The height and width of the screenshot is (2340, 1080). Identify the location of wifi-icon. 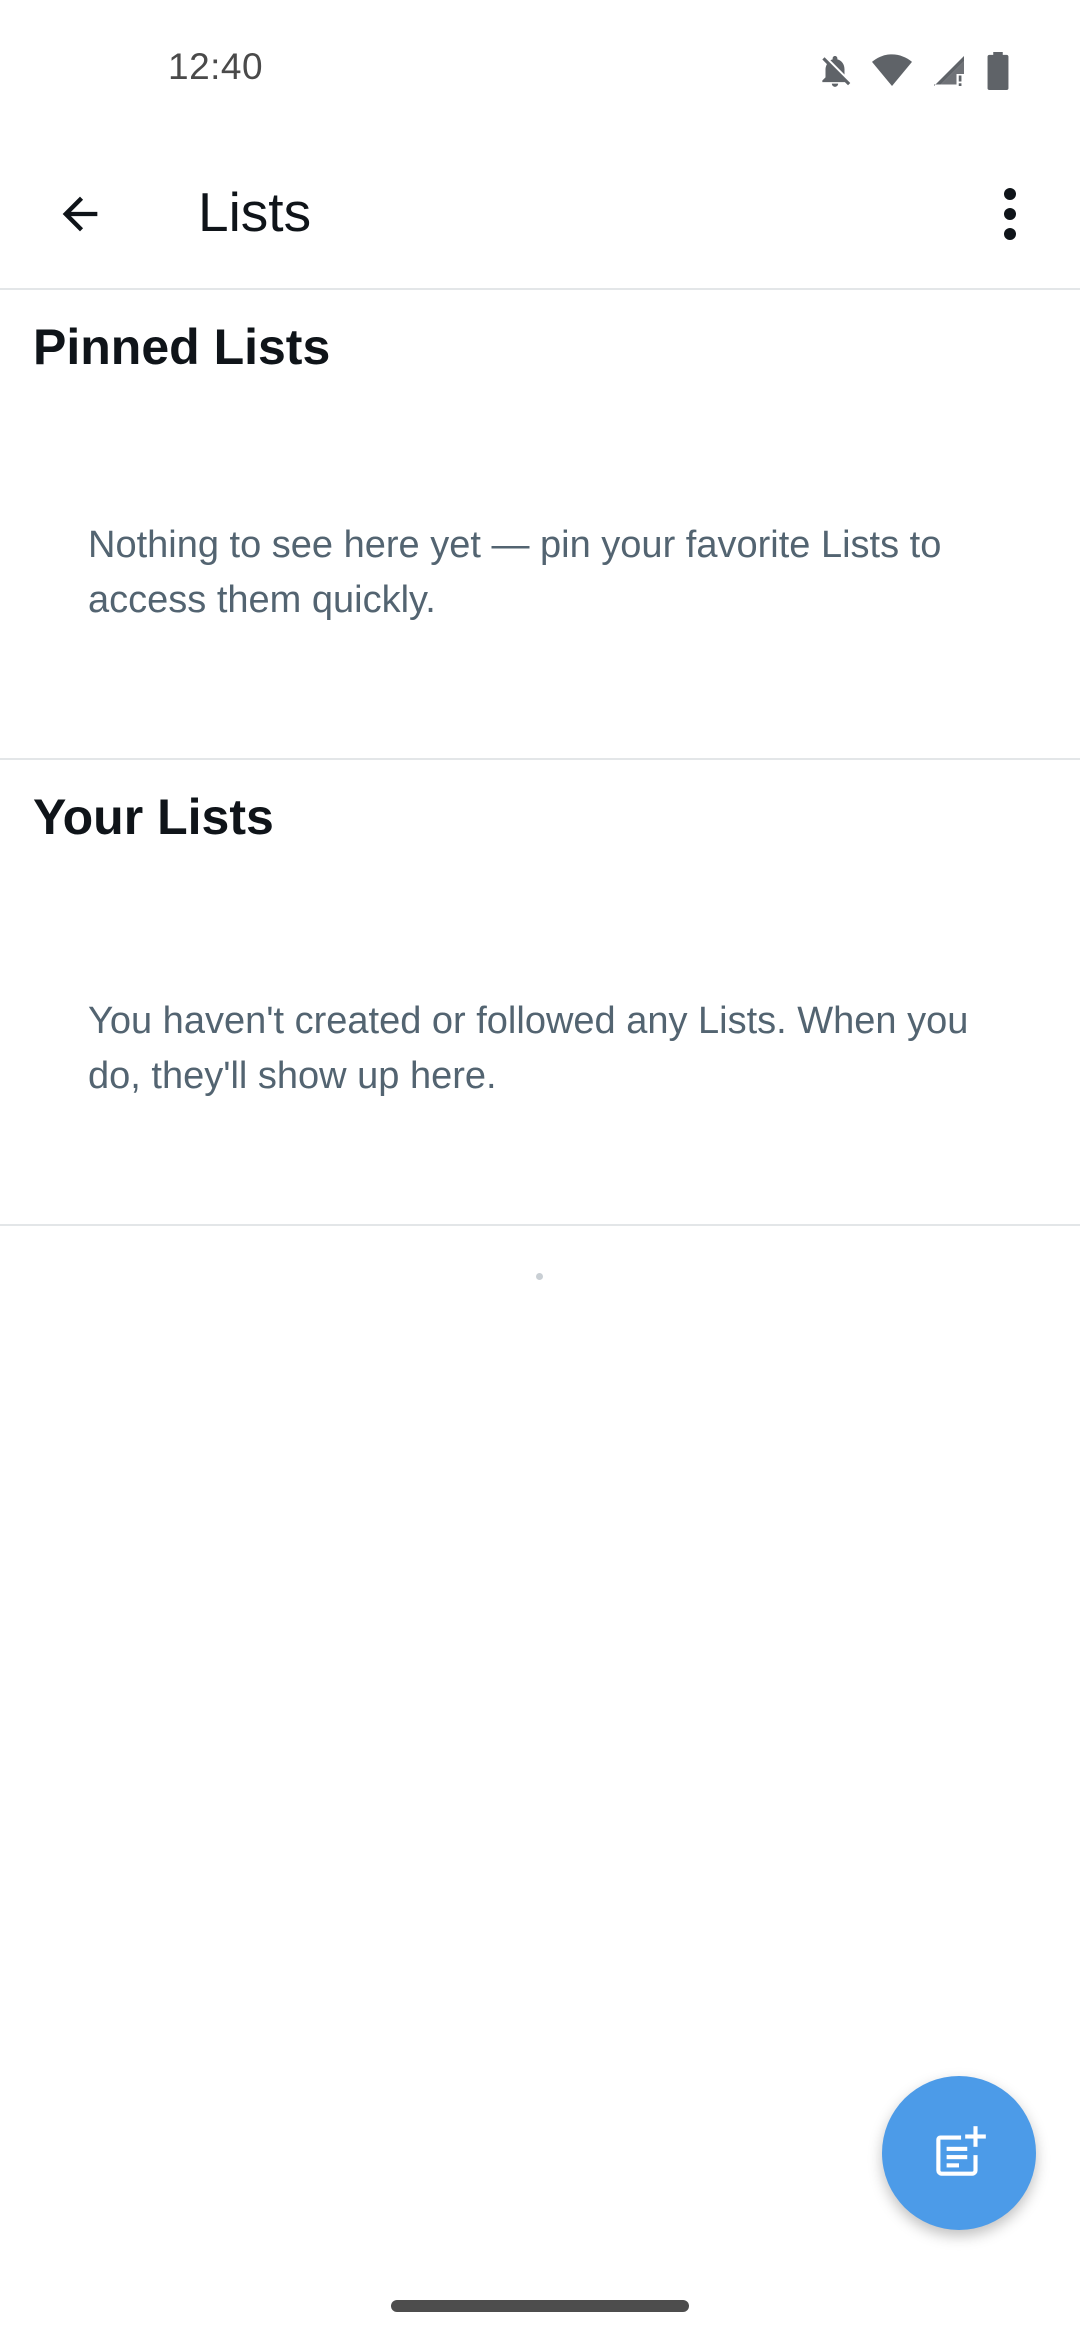
(892, 70).